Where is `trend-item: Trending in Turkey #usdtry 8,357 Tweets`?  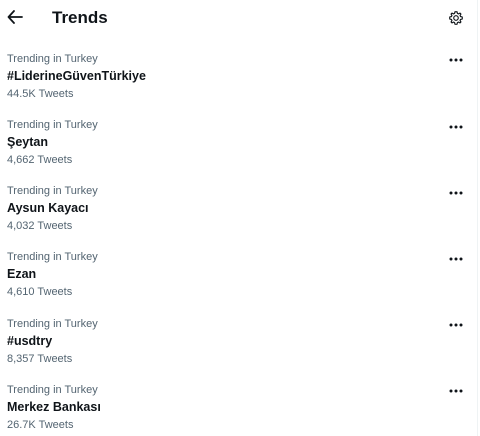 trend-item: Trending in Turkey #usdtry 8,357 Tweets is located at coordinates (239, 347).